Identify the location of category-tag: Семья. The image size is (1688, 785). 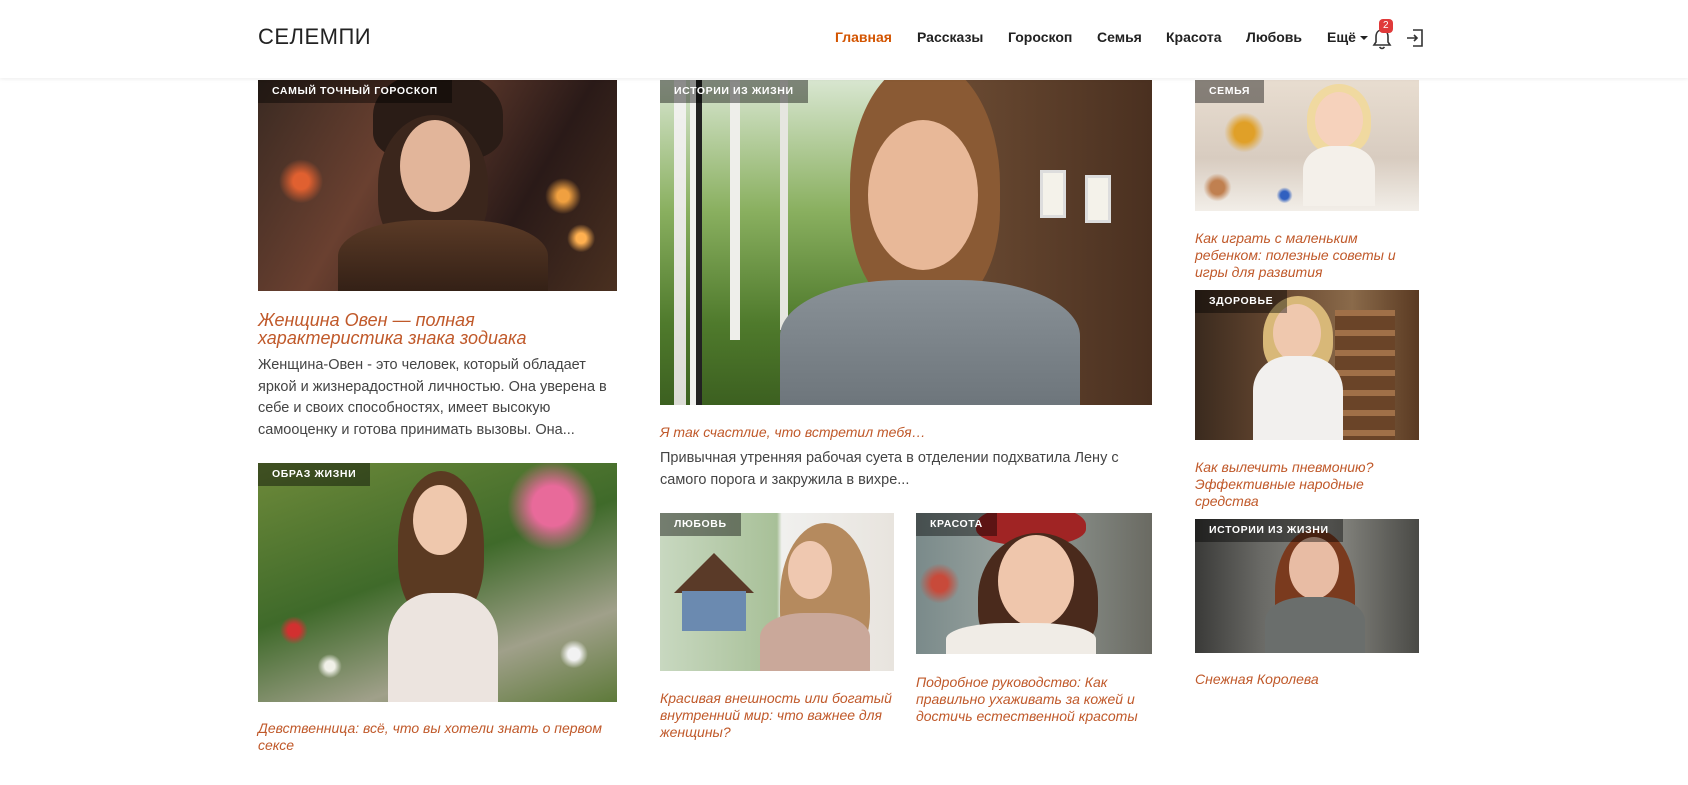
(1230, 91).